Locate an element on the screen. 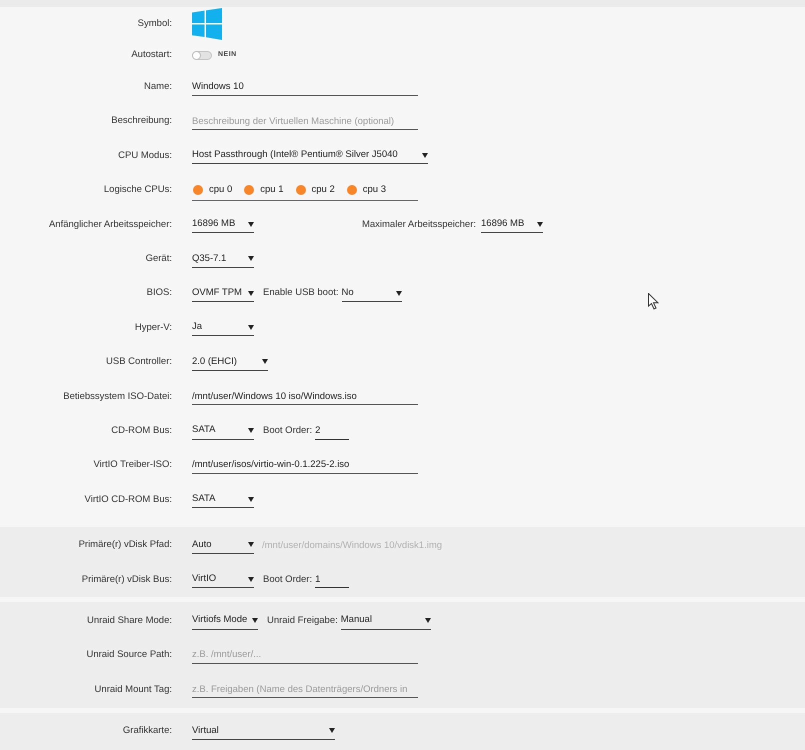 This screenshot has height=750, width=805. dropdown: Virtiofs Mode is located at coordinates (225, 621).